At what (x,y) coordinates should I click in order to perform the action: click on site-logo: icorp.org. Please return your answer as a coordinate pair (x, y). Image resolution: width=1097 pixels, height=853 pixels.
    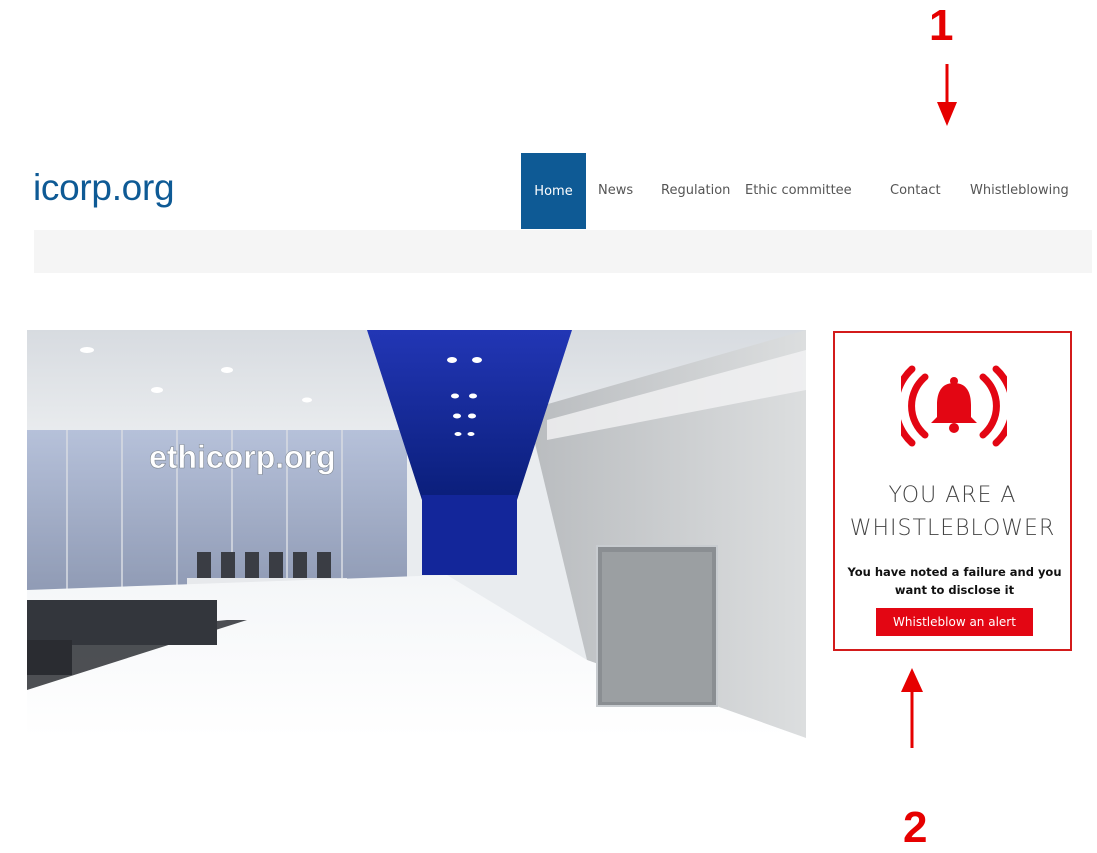
    Looking at the image, I should click on (104, 188).